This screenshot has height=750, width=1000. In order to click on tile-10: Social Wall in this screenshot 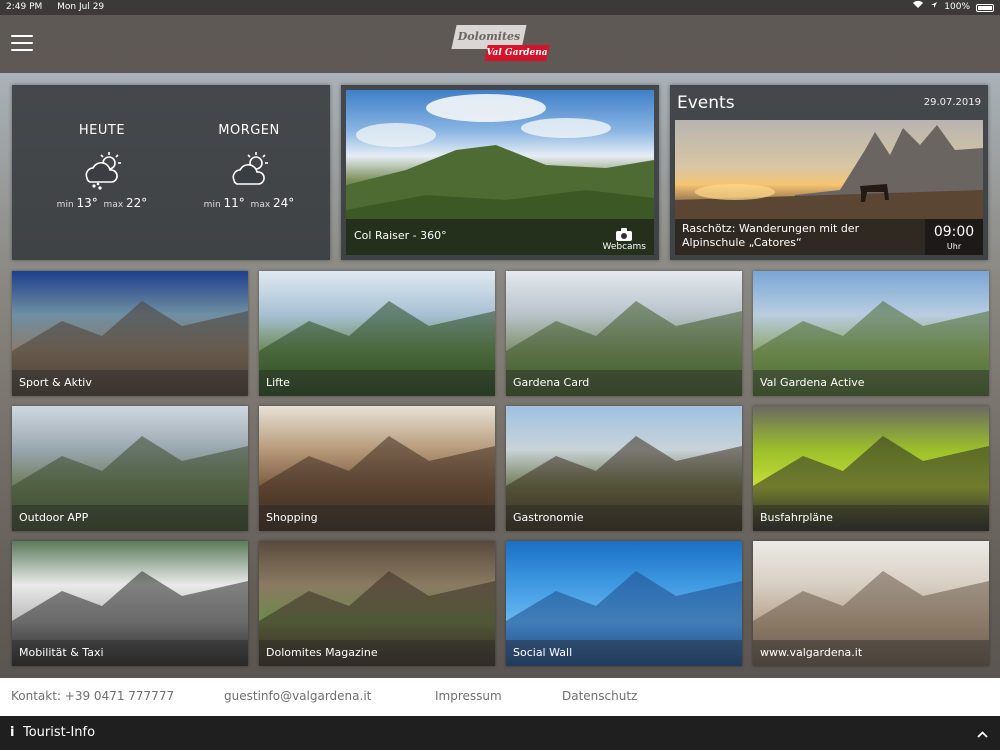, I will do `click(624, 603)`.